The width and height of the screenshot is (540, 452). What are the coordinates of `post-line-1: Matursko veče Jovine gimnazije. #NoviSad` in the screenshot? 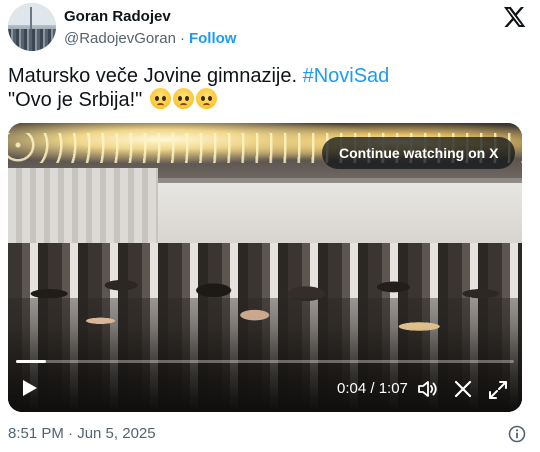 It's located at (268, 76).